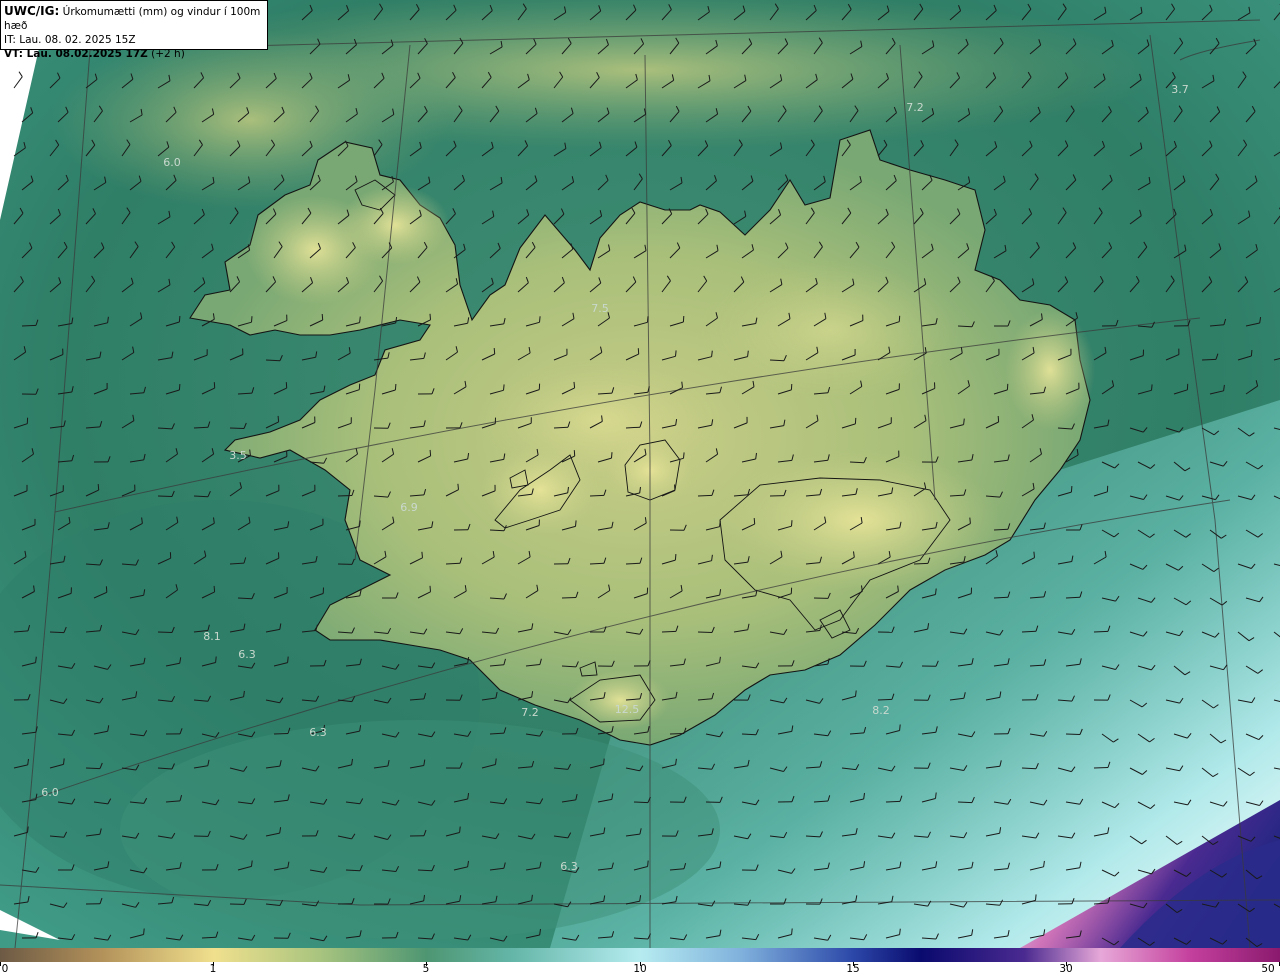 The image size is (1280, 978). Describe the element at coordinates (168, 54) in the screenshot. I see `valid-time-offset: (+2 h)` at that location.